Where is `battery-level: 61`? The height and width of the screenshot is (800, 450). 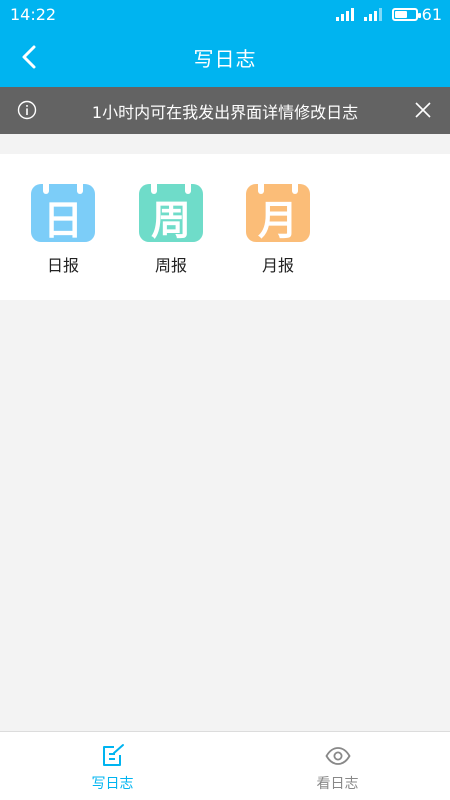 battery-level: 61 is located at coordinates (431, 14).